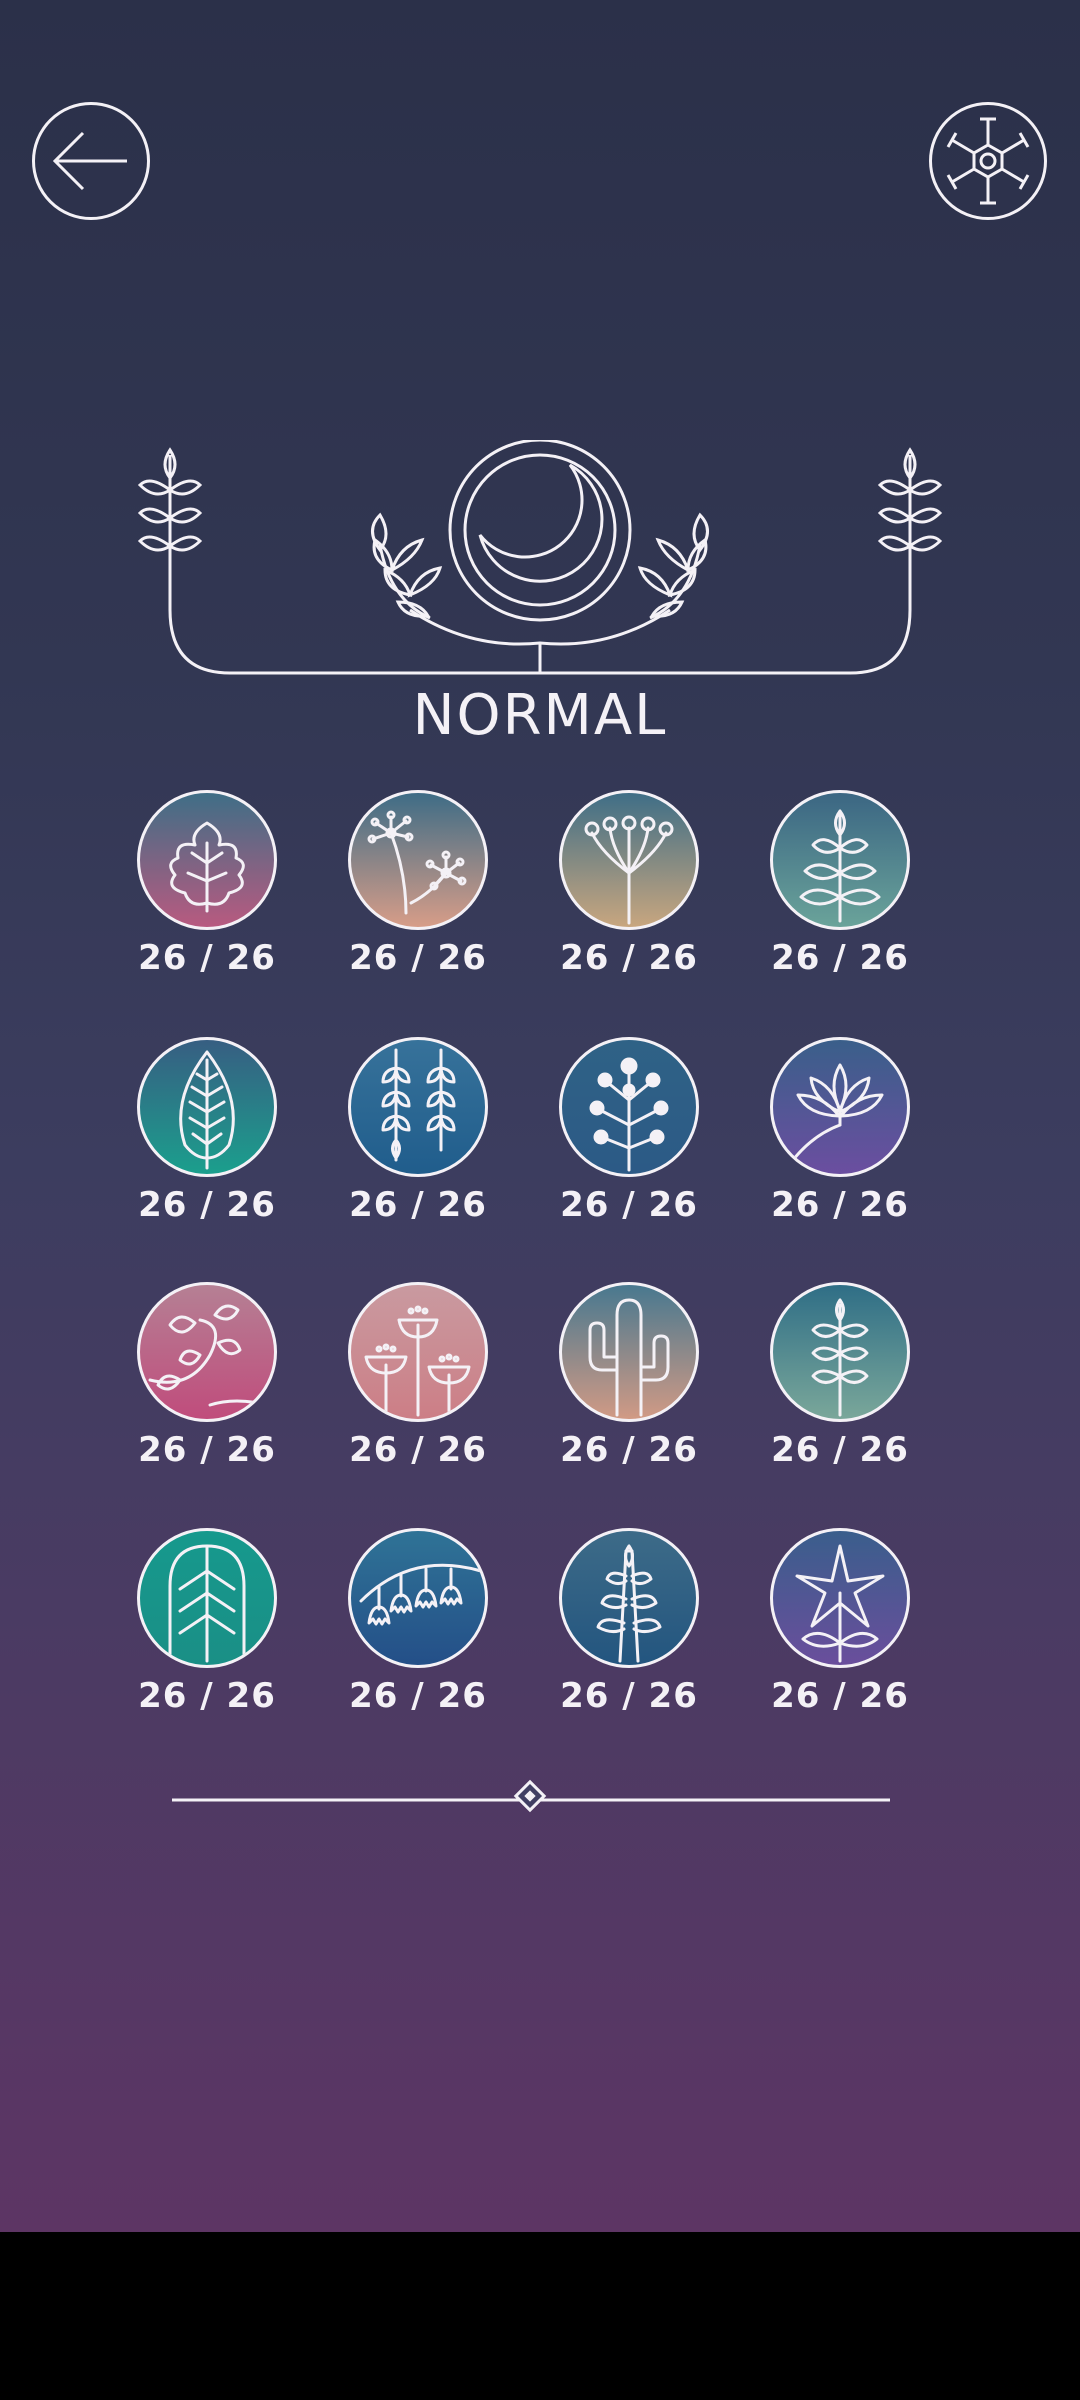 The width and height of the screenshot is (1080, 2400). I want to click on tree-branch-icon, so click(629, 1603).